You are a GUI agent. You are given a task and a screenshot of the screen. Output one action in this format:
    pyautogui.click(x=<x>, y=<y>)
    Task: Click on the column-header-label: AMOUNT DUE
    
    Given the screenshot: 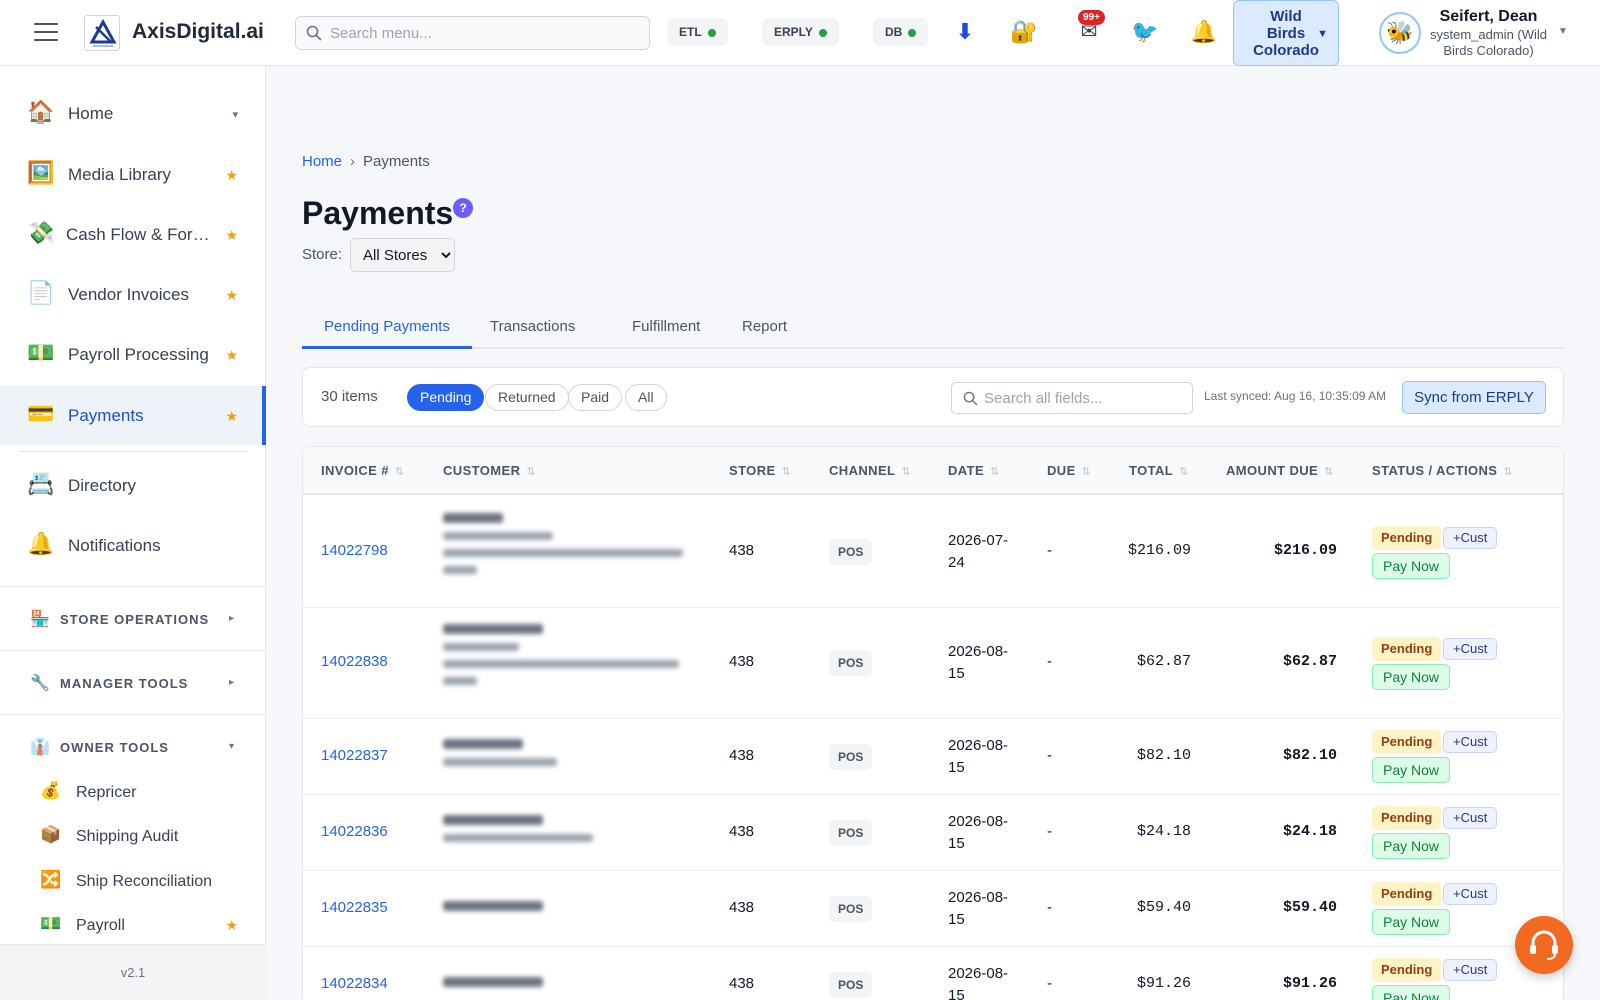 What is the action you would take?
    pyautogui.click(x=1272, y=470)
    